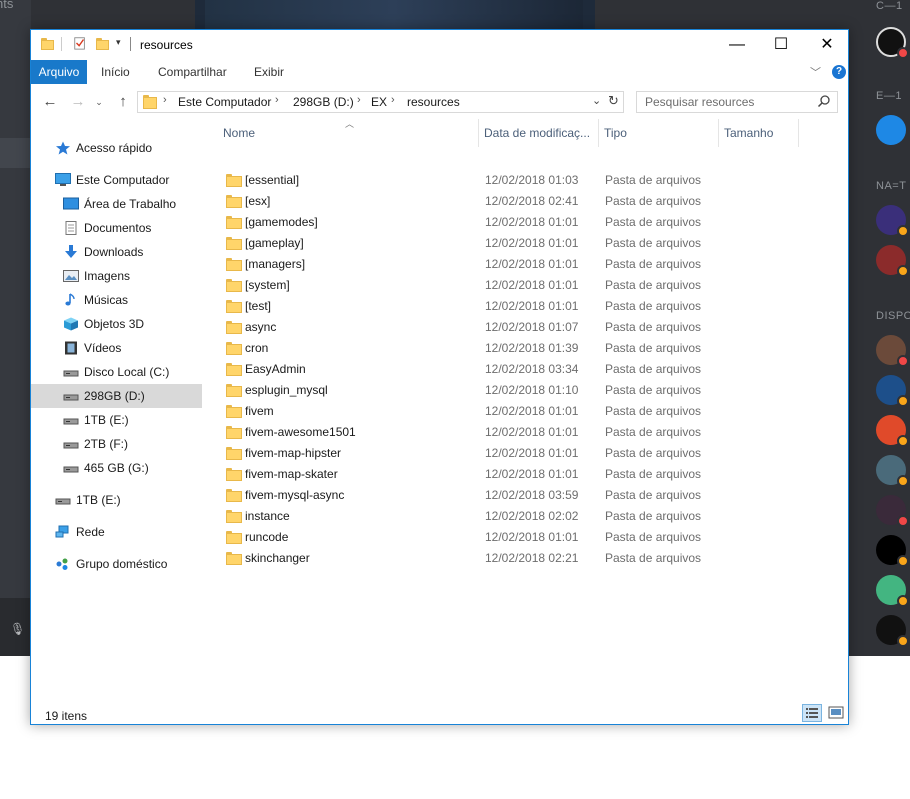  I want to click on background-member-list: C—1 E—1 NA=T DISPO, so click(880, 328).